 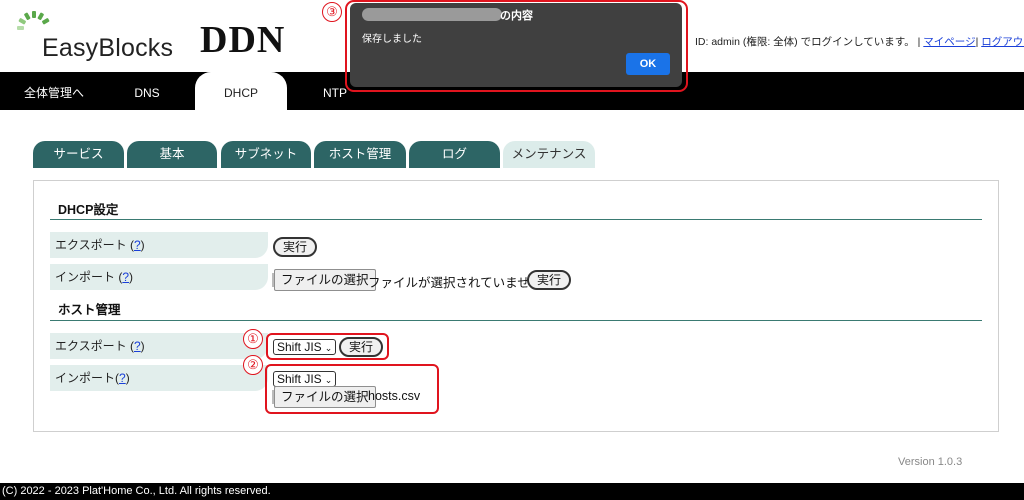 I want to click on dhcp-import-file-button: ファイルの選択, so click(x=325, y=280).